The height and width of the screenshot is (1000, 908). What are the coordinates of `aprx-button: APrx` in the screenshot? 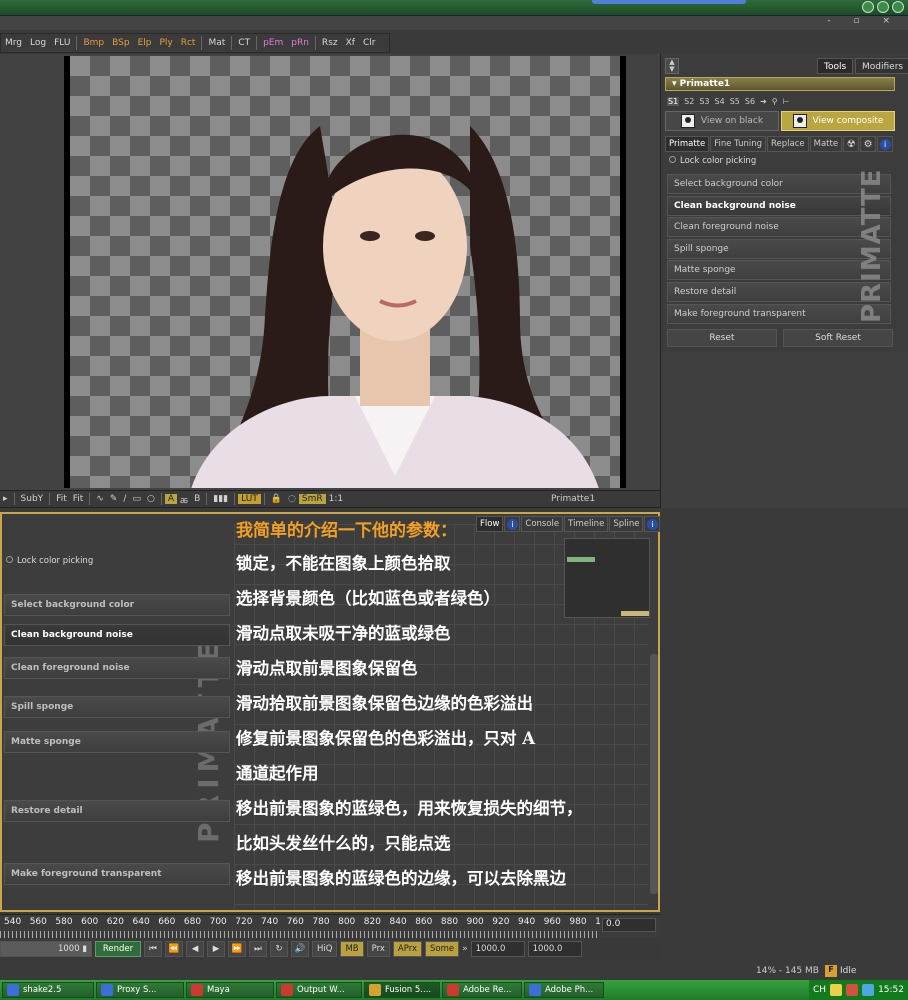 It's located at (407, 949).